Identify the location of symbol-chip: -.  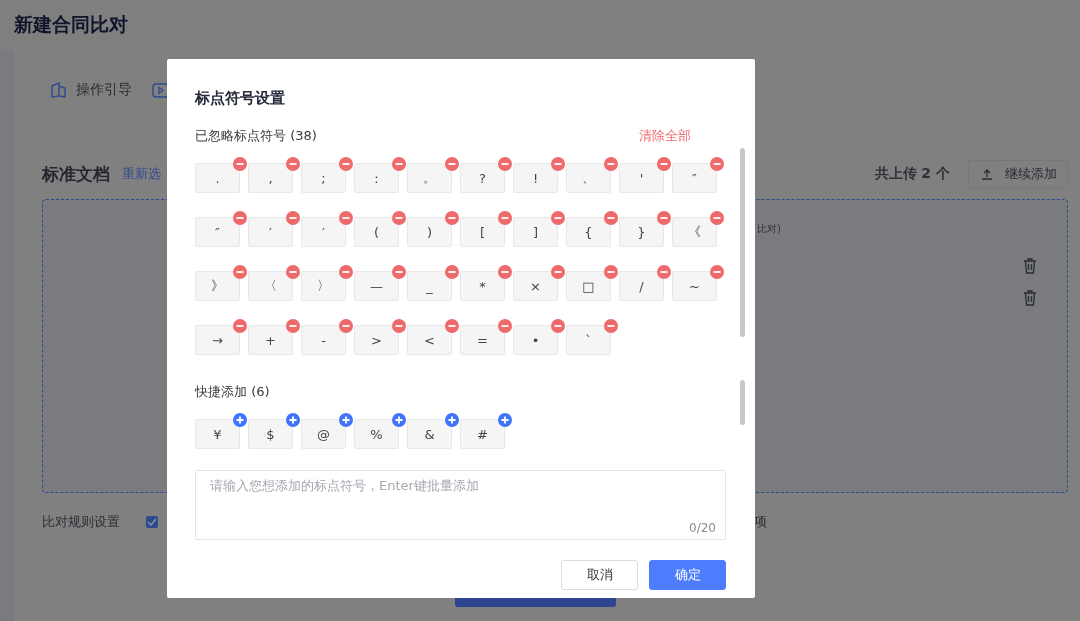
(323, 340).